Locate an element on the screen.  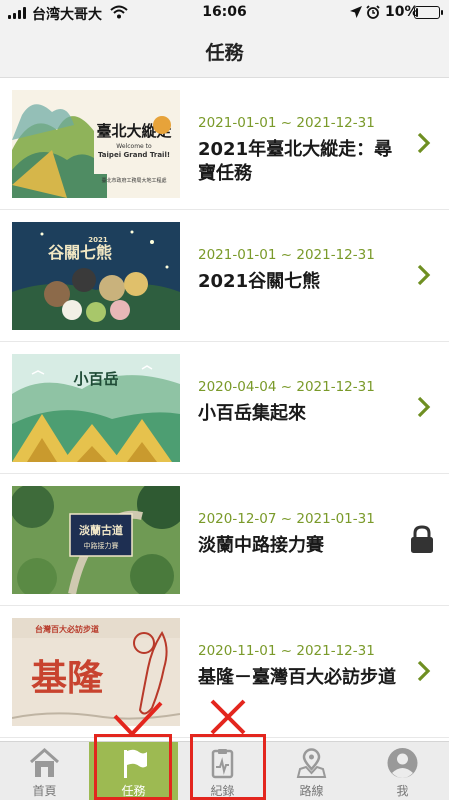
clock: 16:06 is located at coordinates (224, 12).